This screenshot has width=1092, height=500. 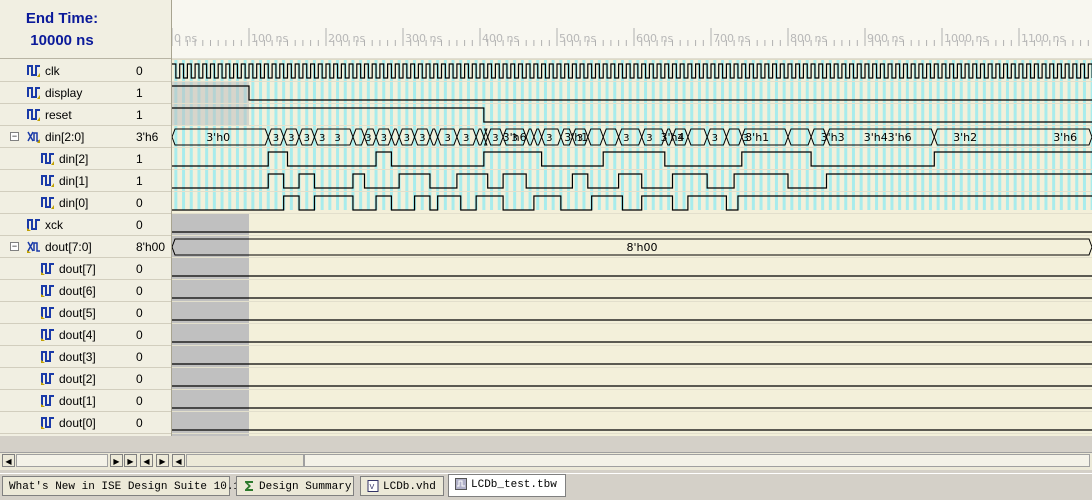 I want to click on signal-value-cell: 1, so click(x=147, y=93).